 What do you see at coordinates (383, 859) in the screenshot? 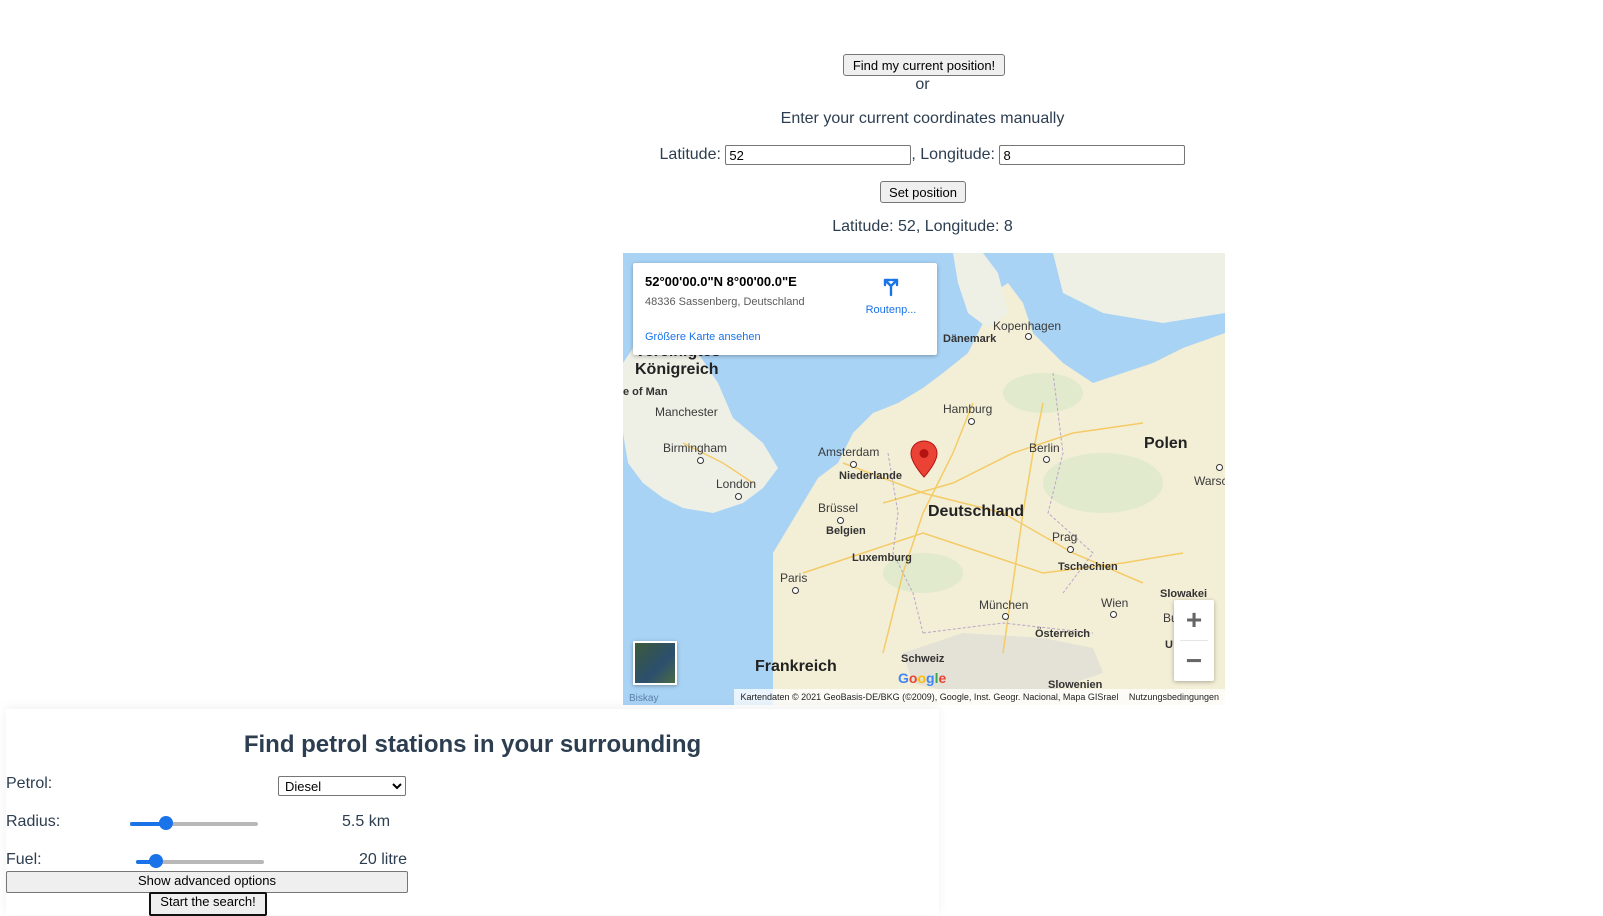
I see `fuel-value: 20 litre` at bounding box center [383, 859].